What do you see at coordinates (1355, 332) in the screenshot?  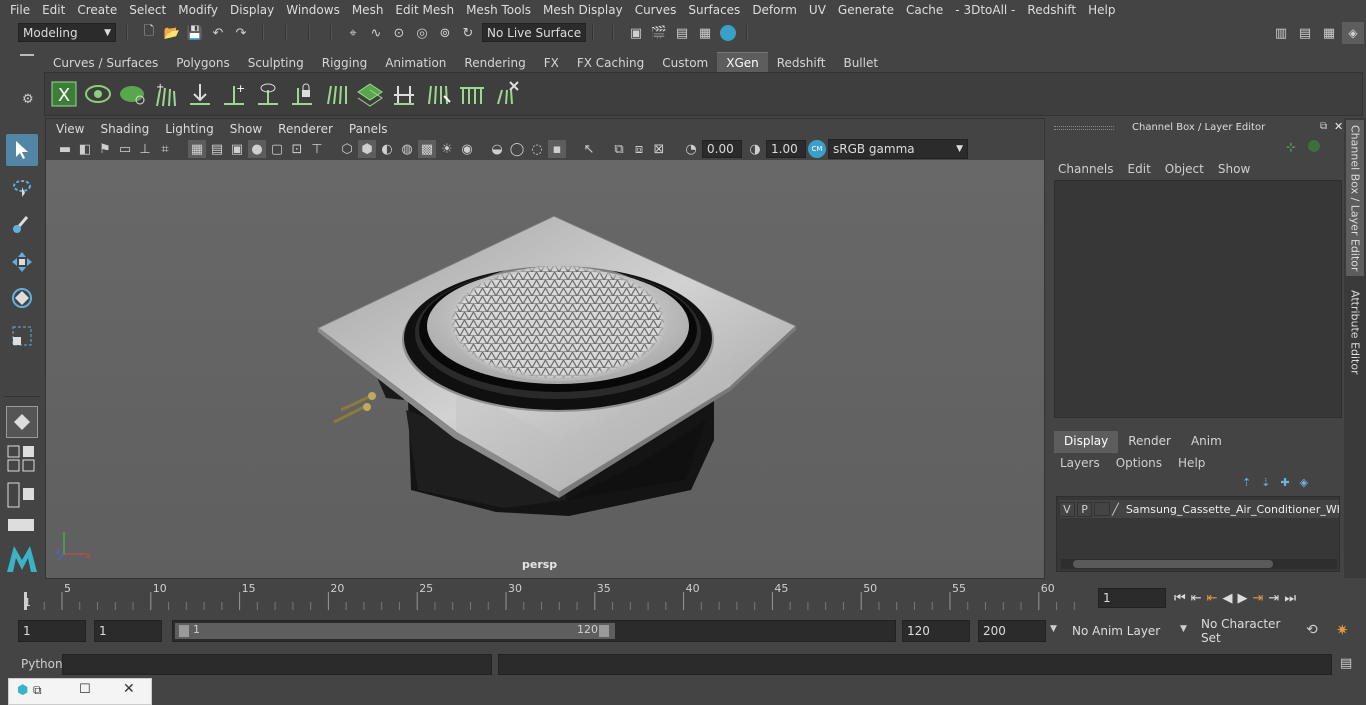 I see `tab-attribute-editor: Attribute Editor` at bounding box center [1355, 332].